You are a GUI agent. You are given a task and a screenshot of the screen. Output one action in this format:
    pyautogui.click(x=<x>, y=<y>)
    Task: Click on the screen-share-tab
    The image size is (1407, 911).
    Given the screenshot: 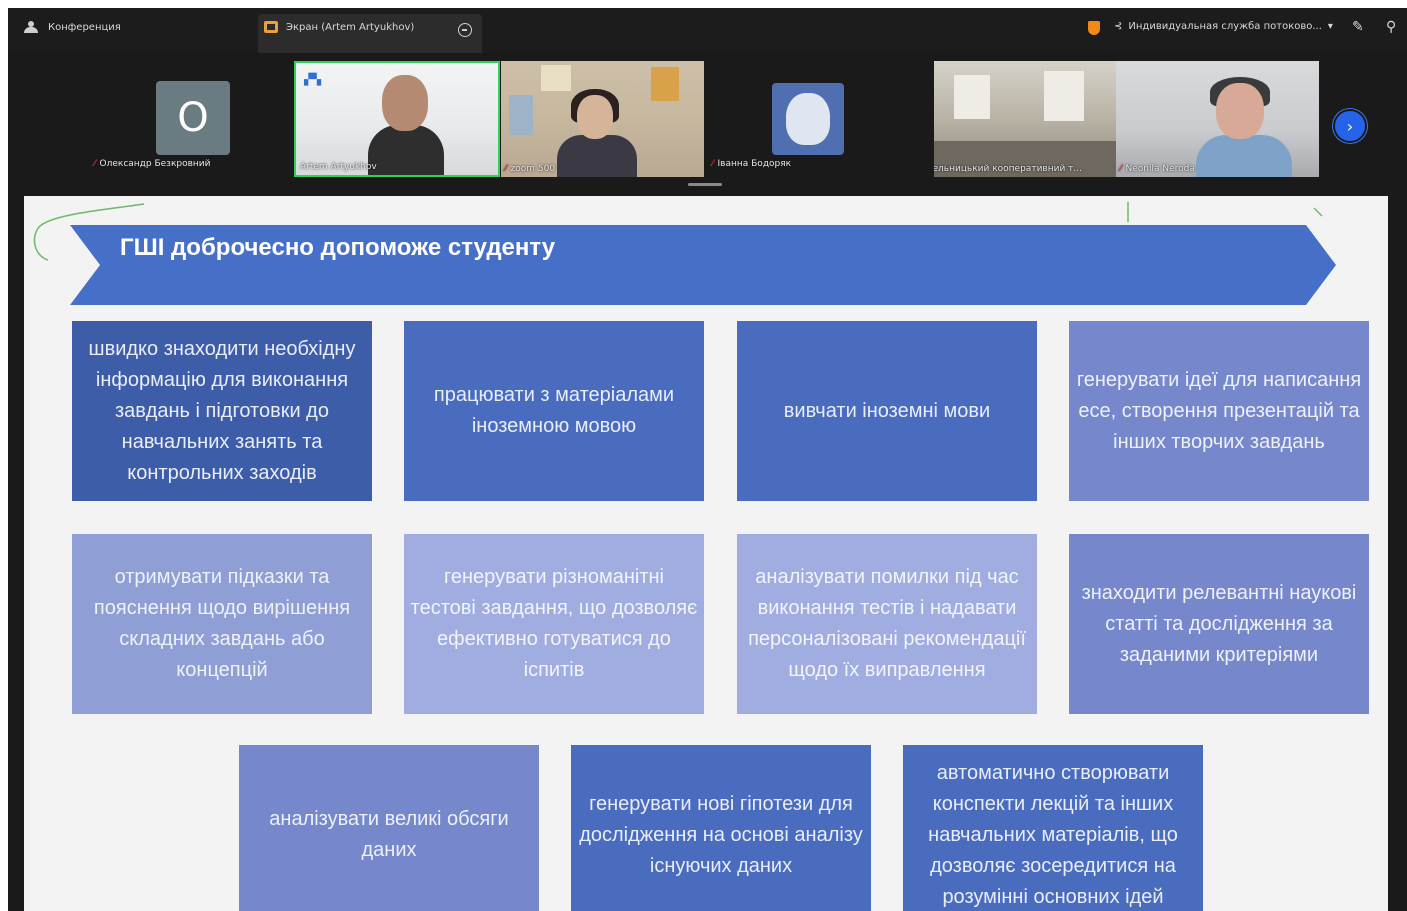 What is the action you would take?
    pyautogui.click(x=370, y=33)
    